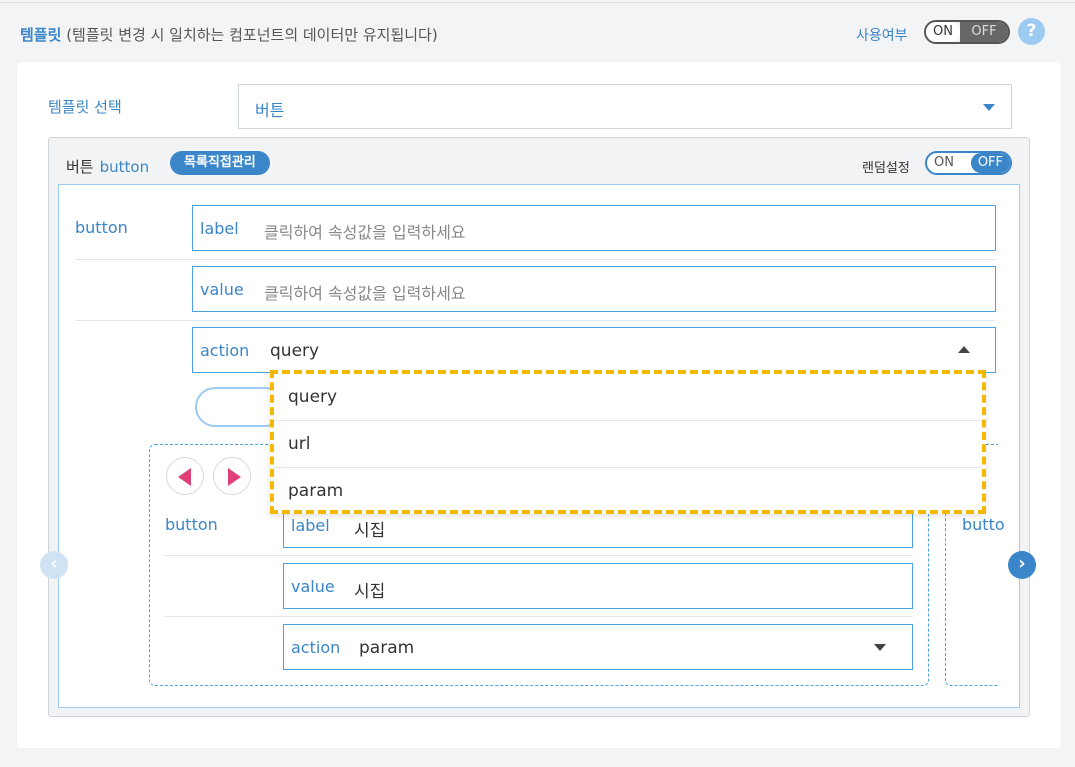 This screenshot has height=767, width=1075. What do you see at coordinates (252, 35) in the screenshot?
I see `section-title-note: (템플릿 변경 시 일치하는 컴포넌트의 데이터만 유지됩니다)` at bounding box center [252, 35].